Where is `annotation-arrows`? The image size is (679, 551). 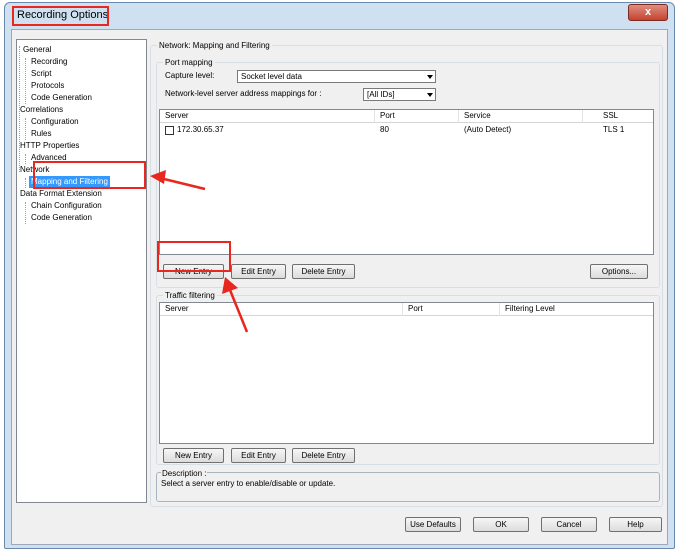 annotation-arrows is located at coordinates (199, 251).